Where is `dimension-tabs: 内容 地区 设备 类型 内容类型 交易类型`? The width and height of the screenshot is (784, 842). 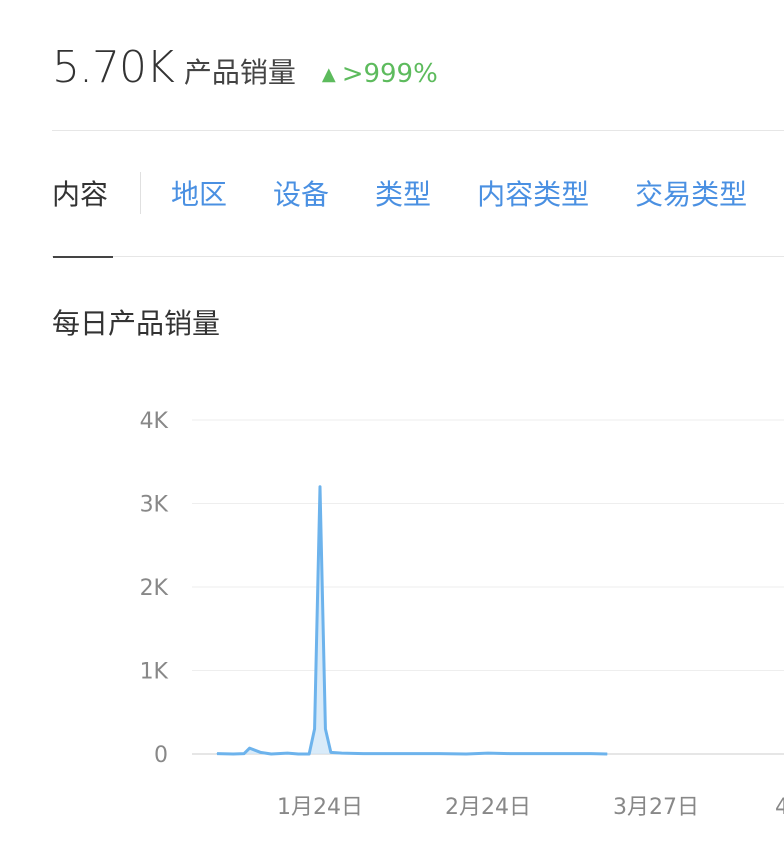 dimension-tabs: 内容 地区 设备 类型 内容类型 交易类型 is located at coordinates (399, 193).